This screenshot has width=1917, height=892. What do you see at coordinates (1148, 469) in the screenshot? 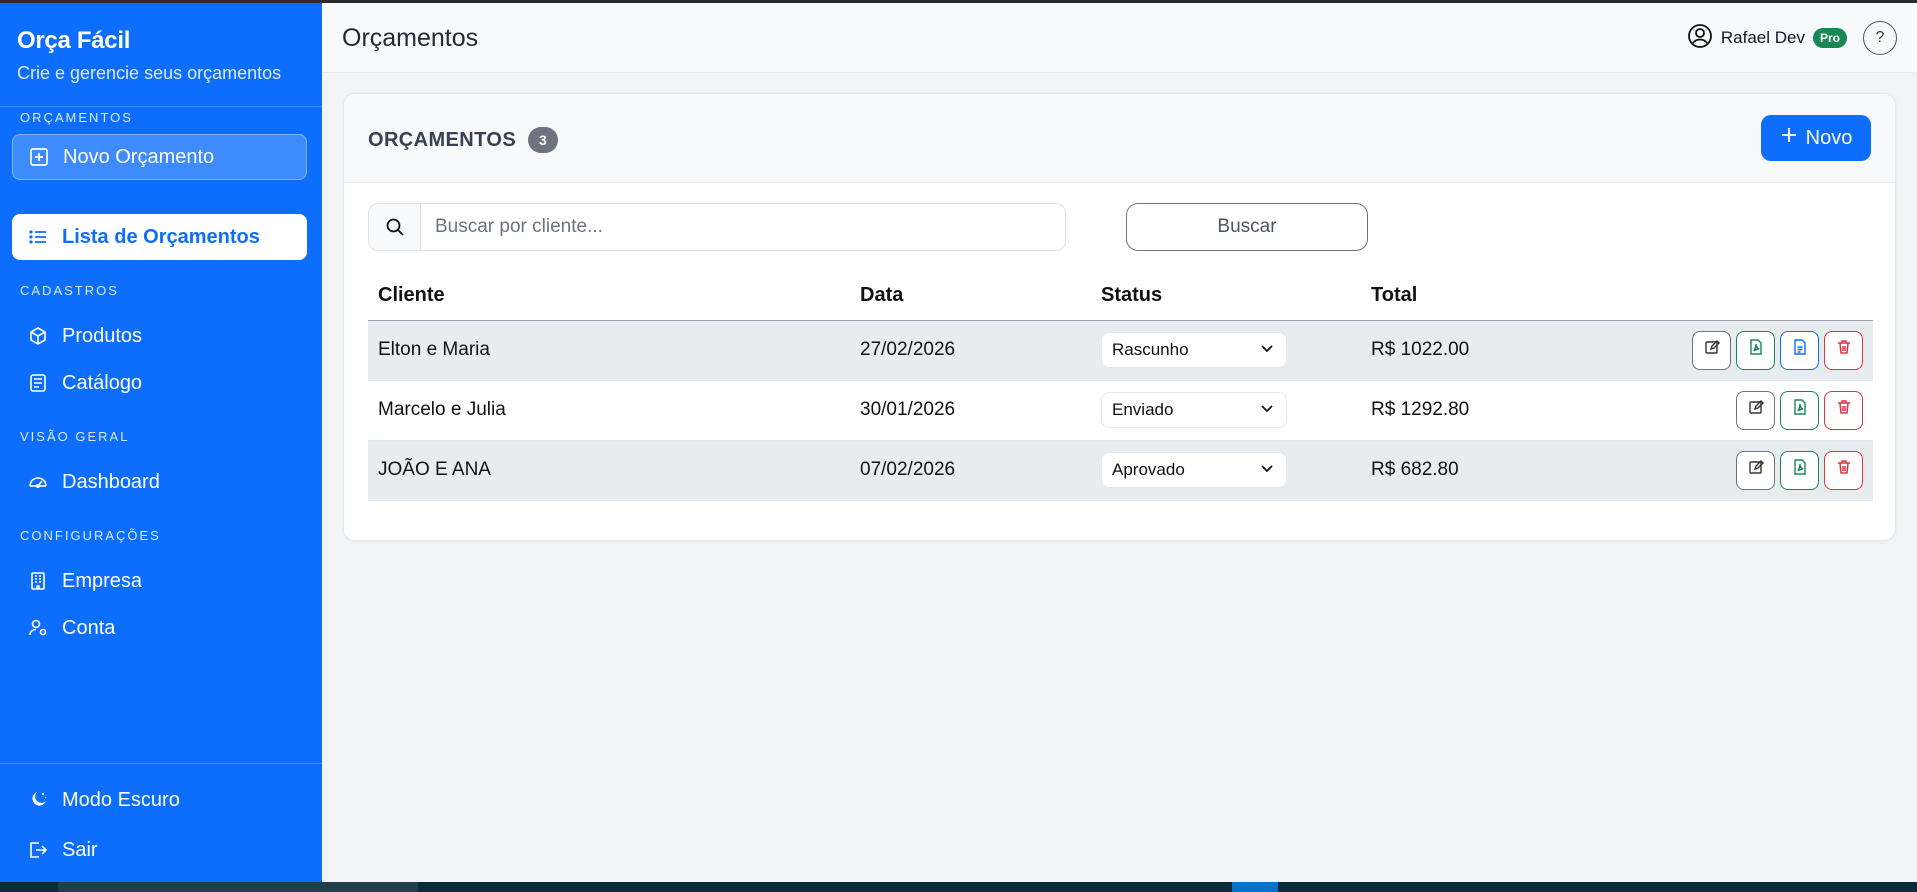
I see `status-value: Aprovado` at bounding box center [1148, 469].